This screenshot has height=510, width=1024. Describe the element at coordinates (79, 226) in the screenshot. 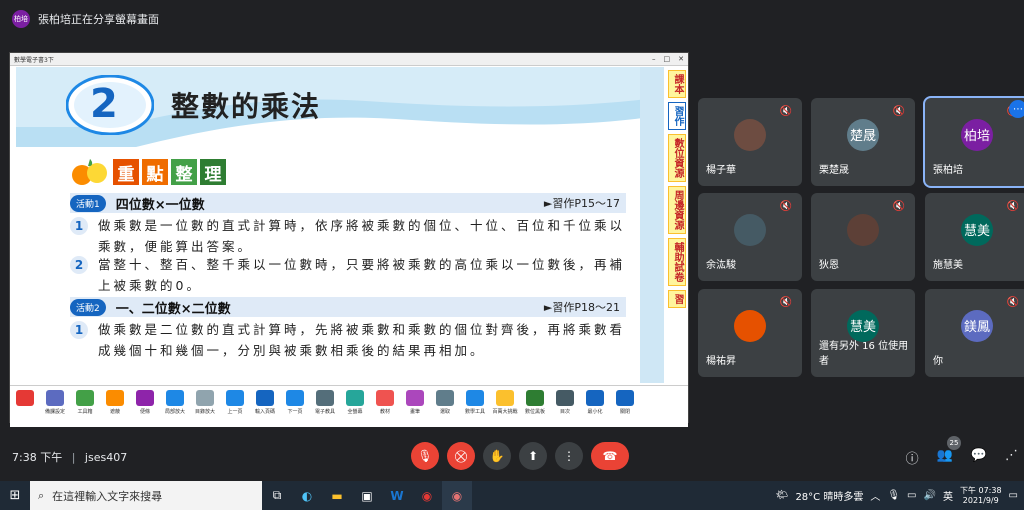

I see `item-number: 1` at that location.